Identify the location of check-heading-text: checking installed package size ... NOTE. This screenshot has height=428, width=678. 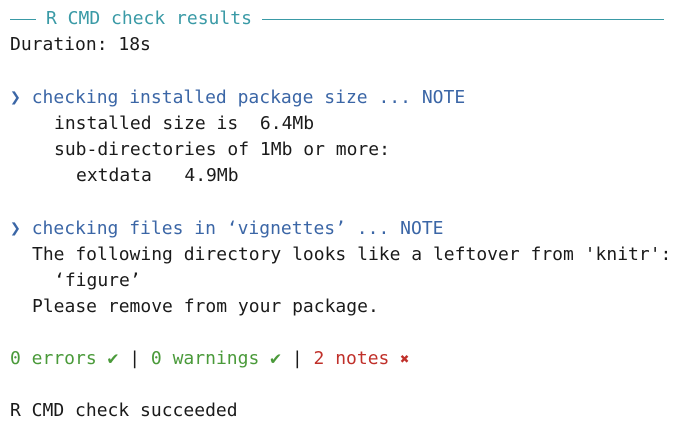
(248, 97).